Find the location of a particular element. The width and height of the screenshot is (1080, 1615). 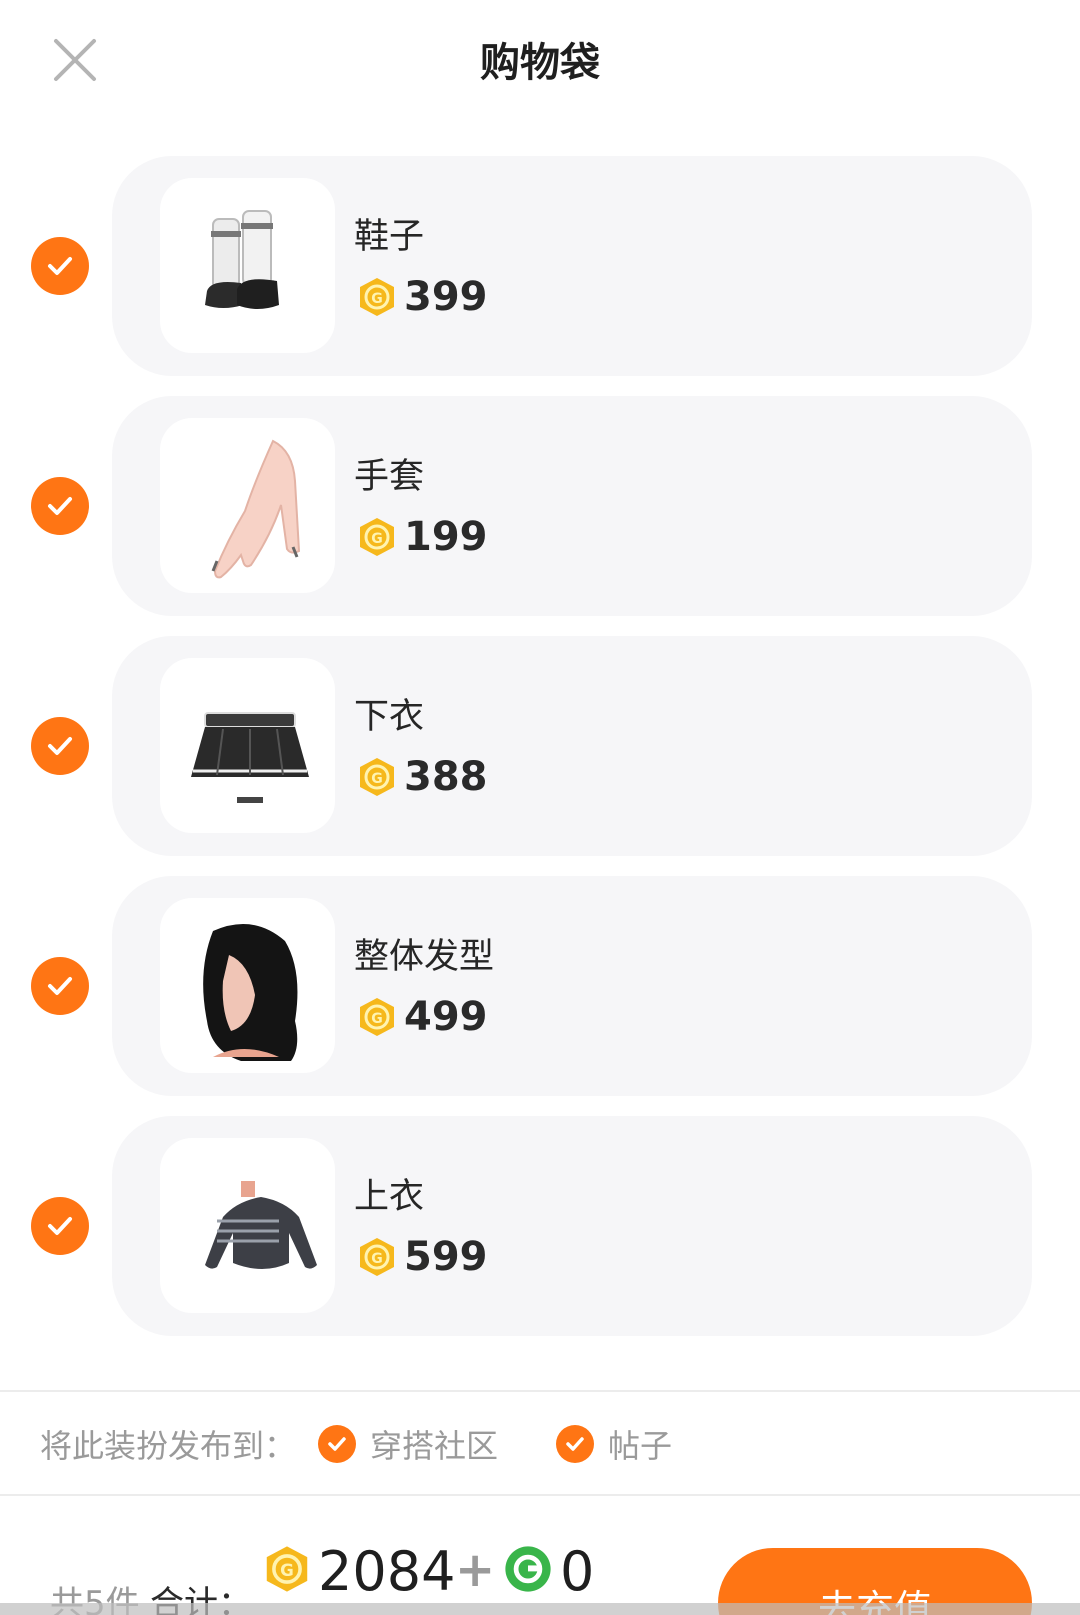

cart-item: 上衣 G 599 is located at coordinates (540, 1226).